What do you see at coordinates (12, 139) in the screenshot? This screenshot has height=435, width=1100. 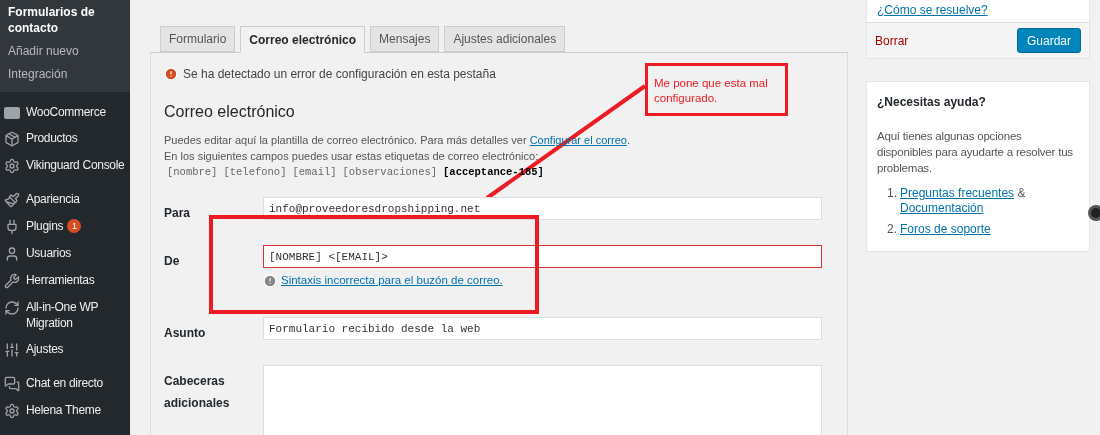 I see `box-icon` at bounding box center [12, 139].